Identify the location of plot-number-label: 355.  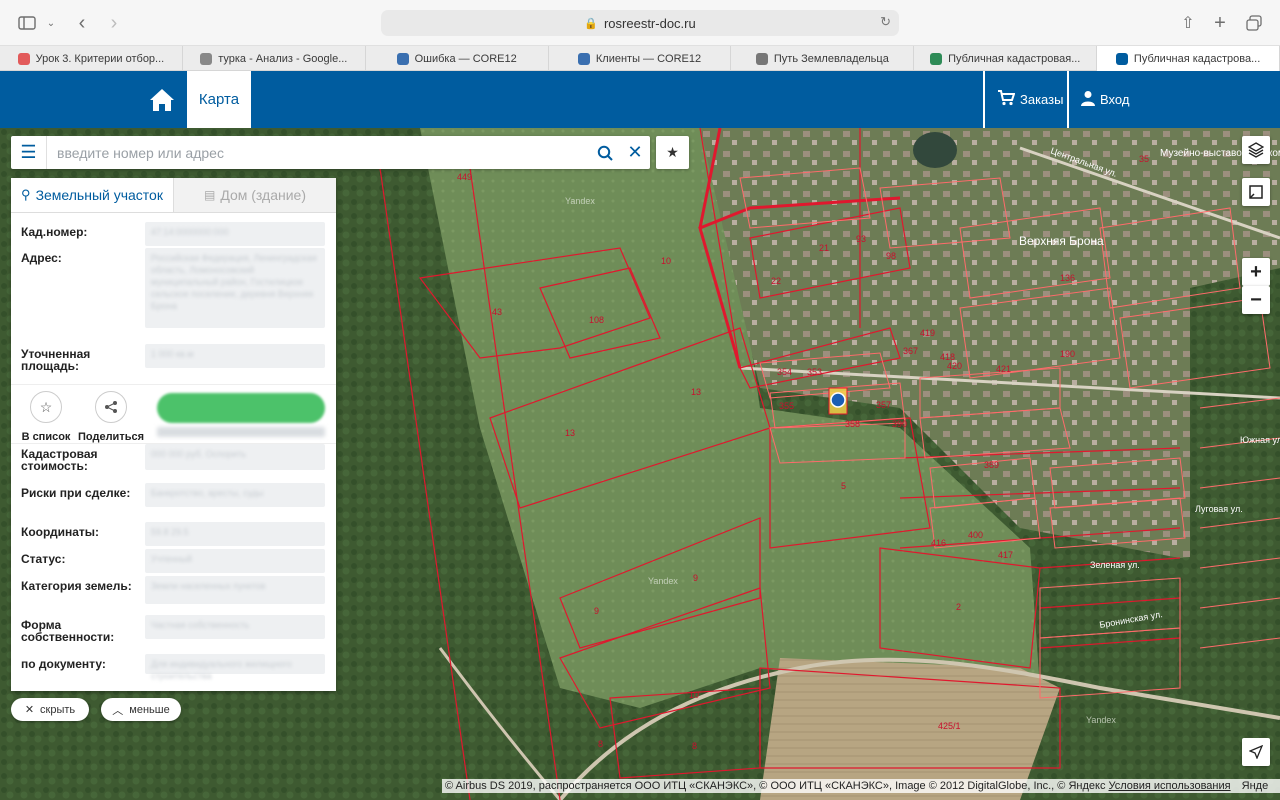
(786, 406).